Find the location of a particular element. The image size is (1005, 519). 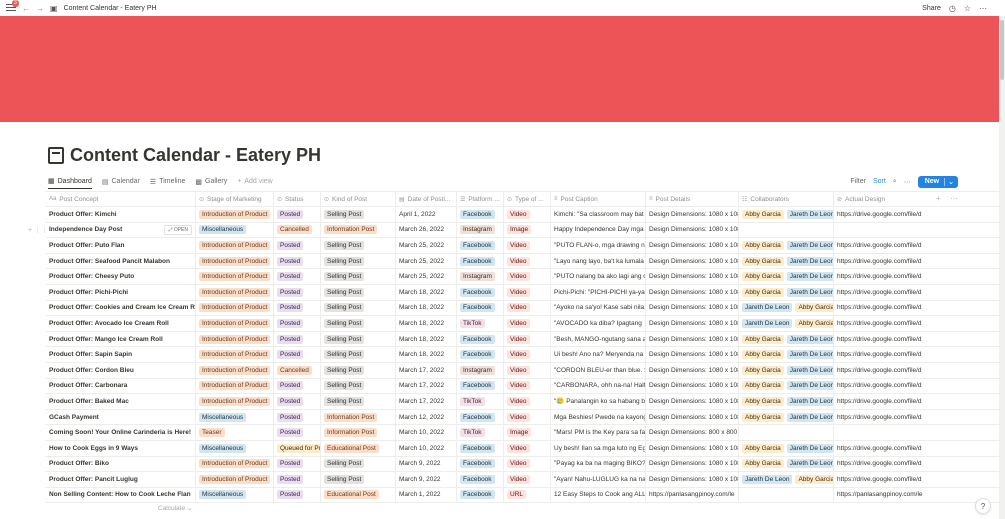

cell-stage: Miscellaneous is located at coordinates (235, 230).